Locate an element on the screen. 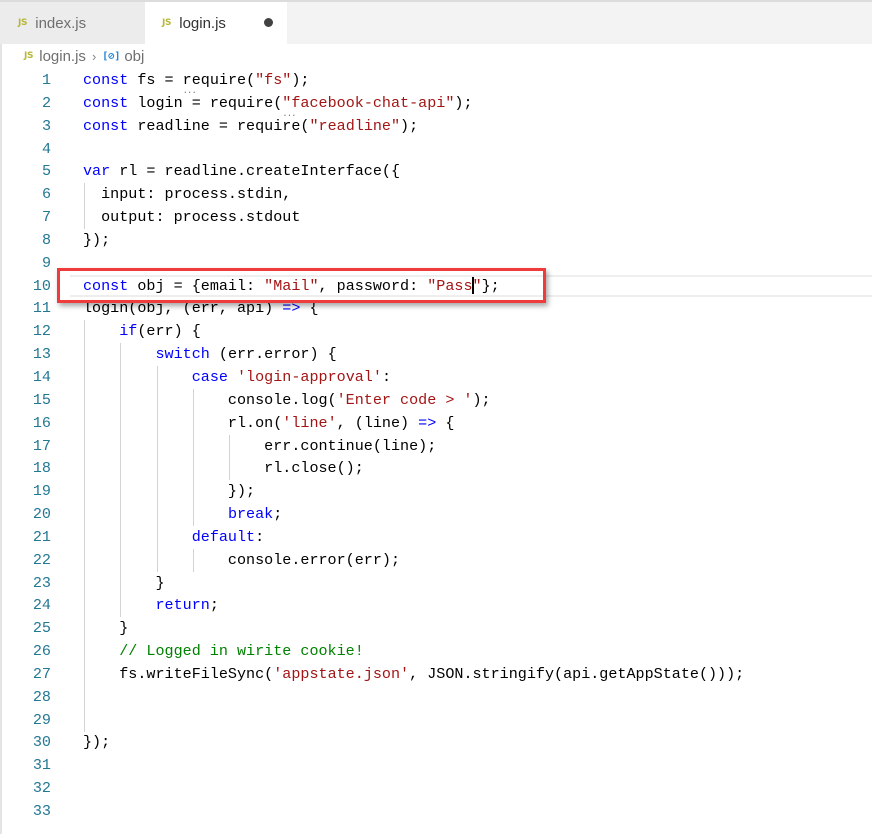  code-line: 6 input: process.stdin, is located at coordinates (436, 194).